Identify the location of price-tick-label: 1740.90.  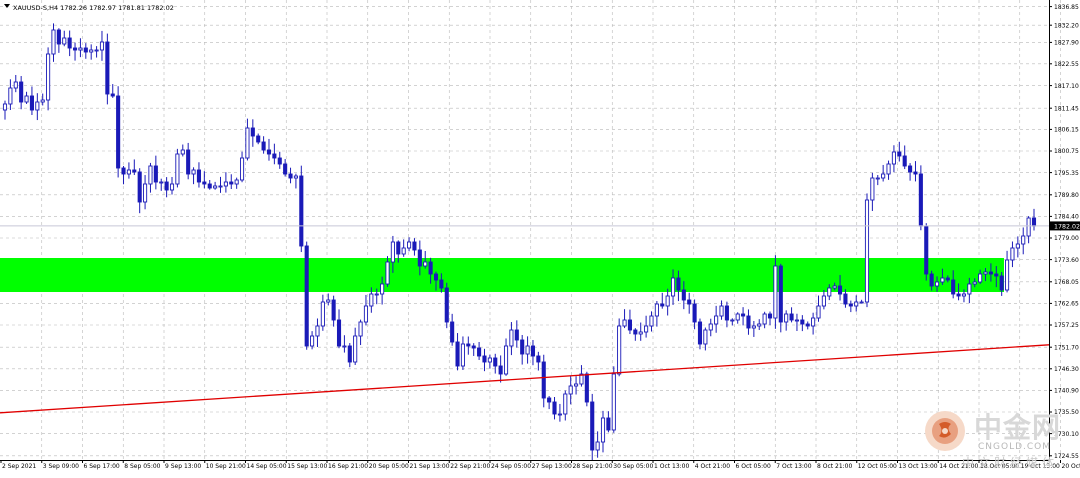
(1066, 391).